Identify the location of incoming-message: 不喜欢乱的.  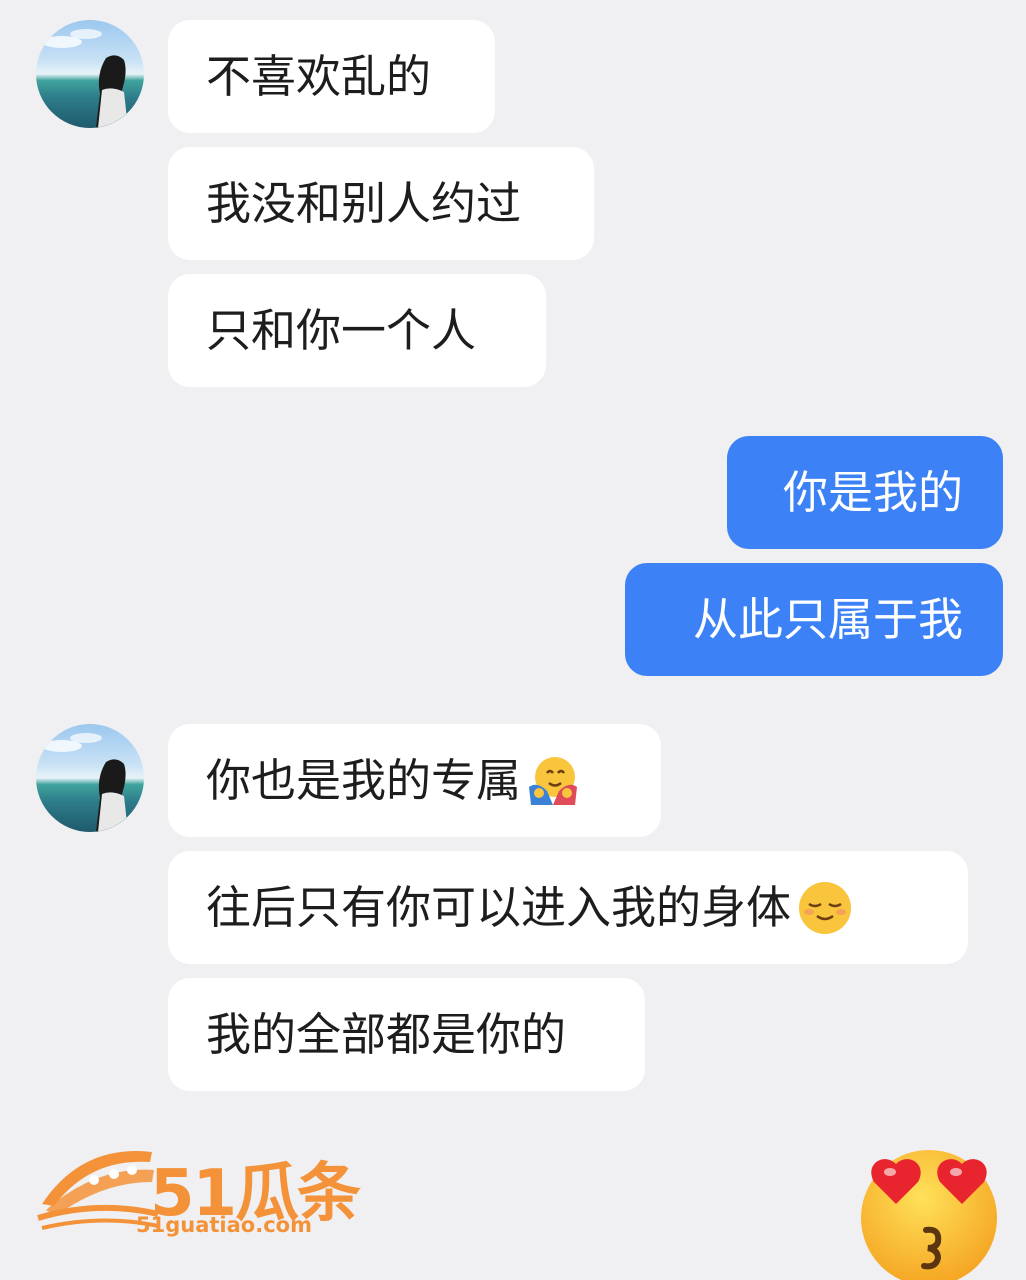
(331, 76).